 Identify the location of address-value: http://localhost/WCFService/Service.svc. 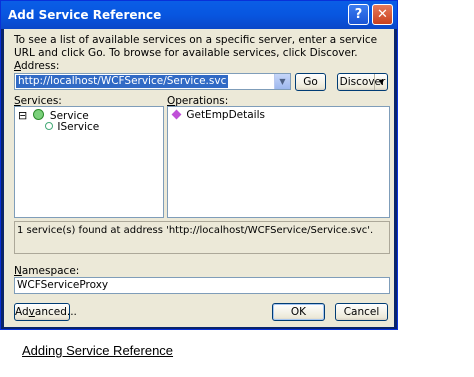
(122, 81).